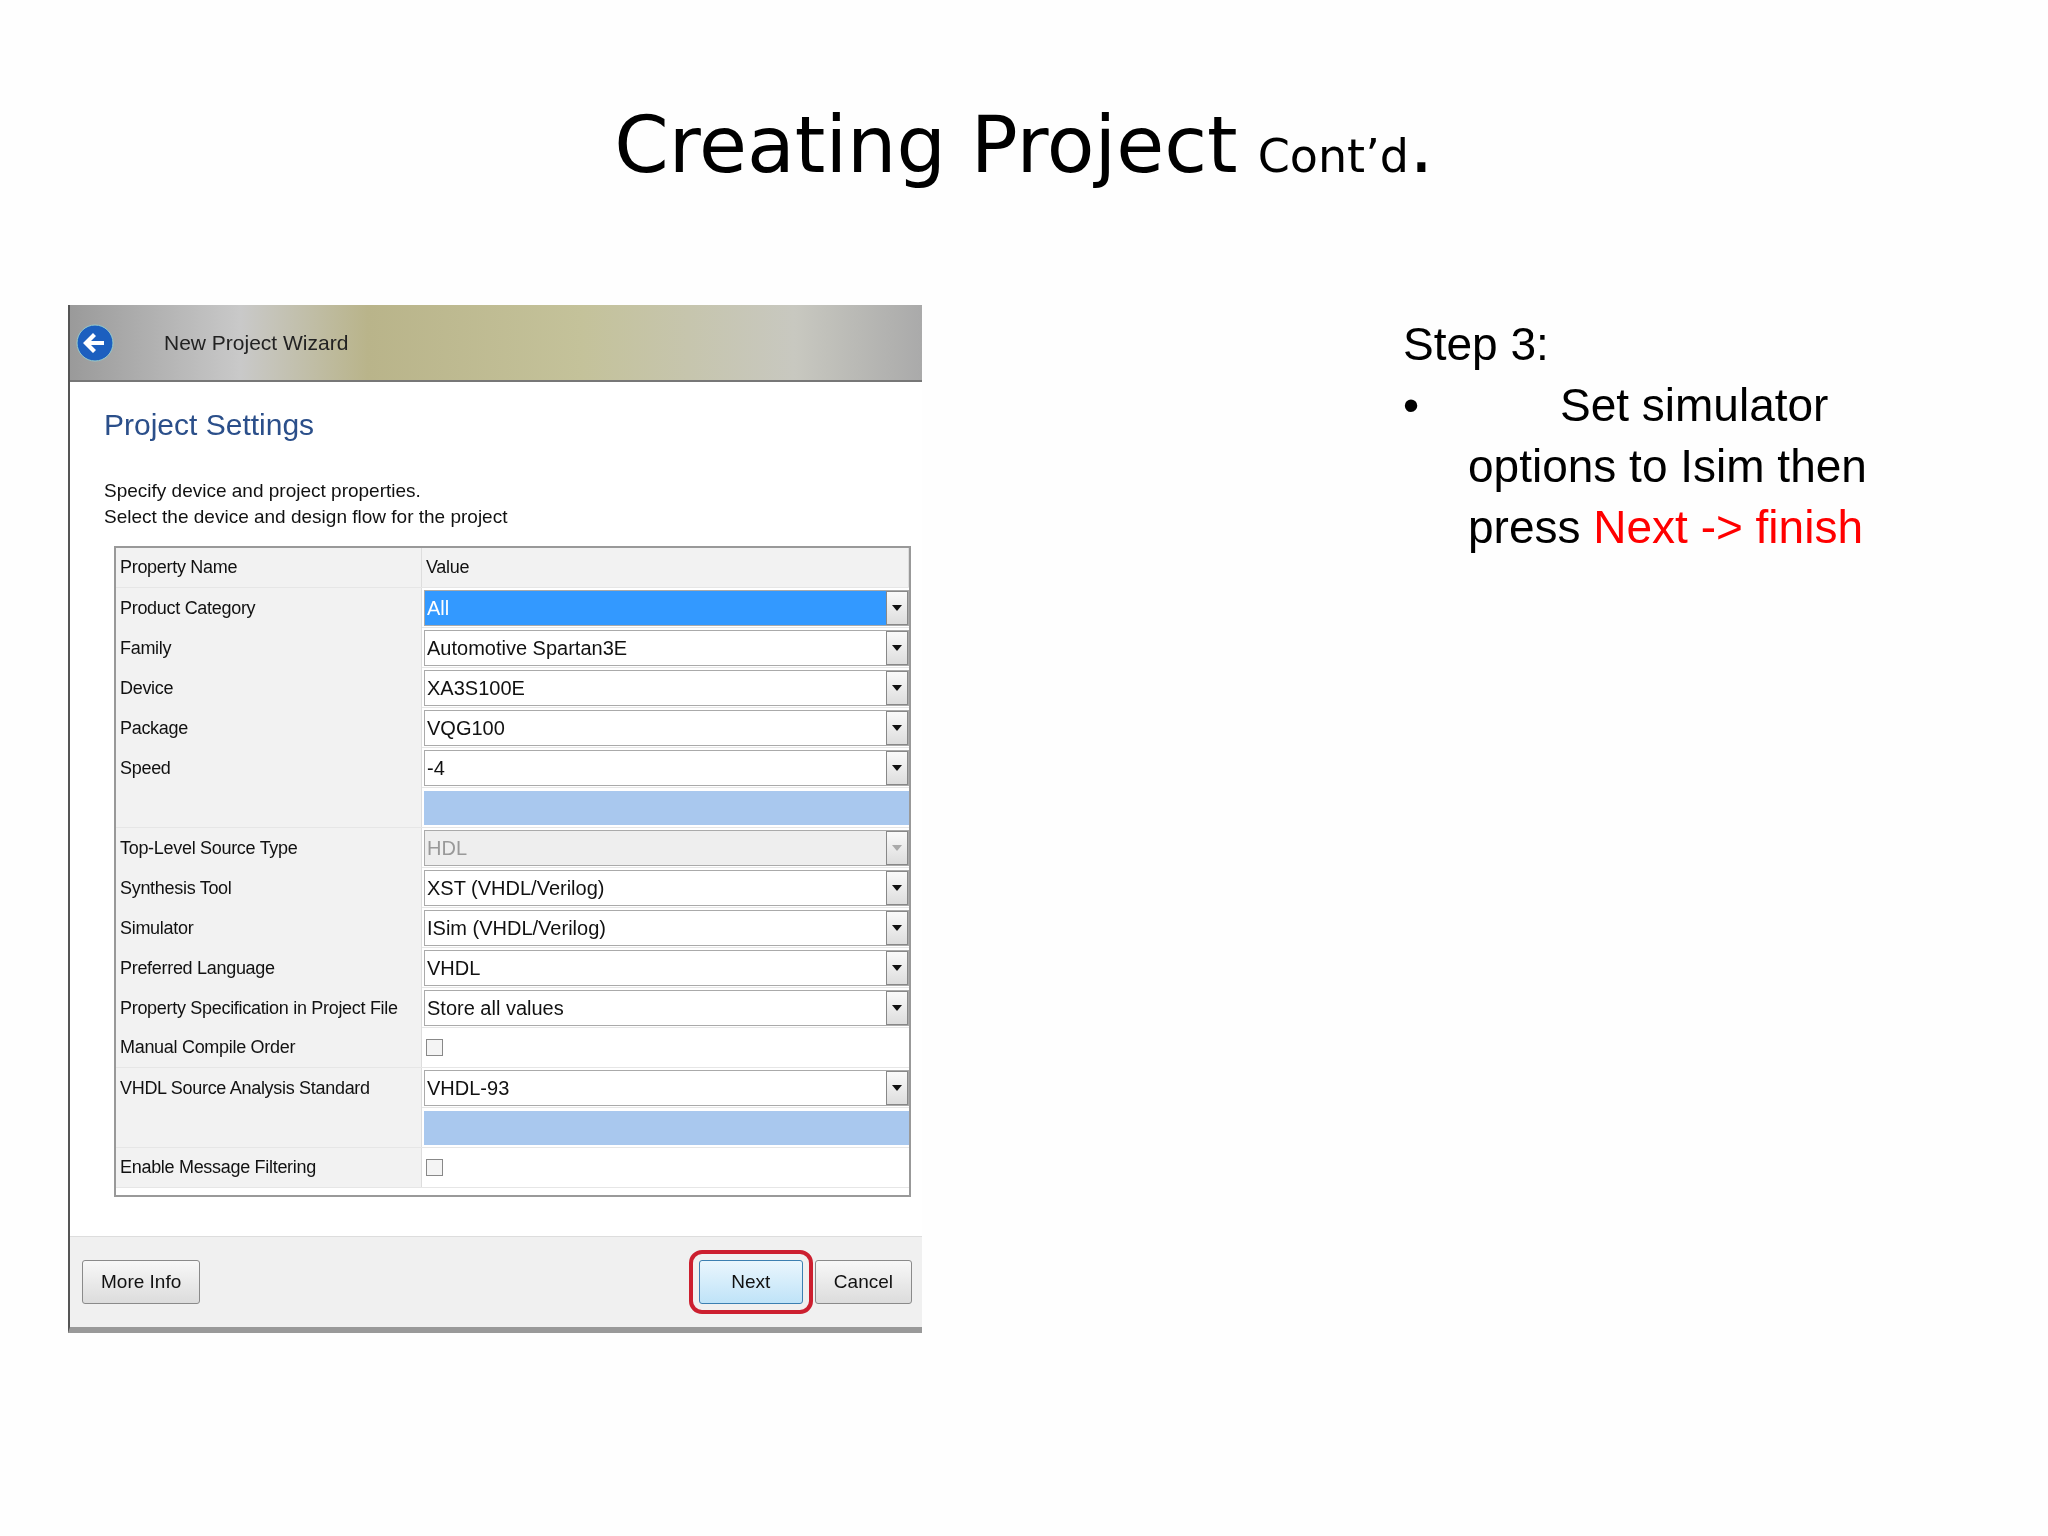 Image resolution: width=2048 pixels, height=1536 pixels. What do you see at coordinates (666, 768) in the screenshot?
I see `dropdown-field: -4` at bounding box center [666, 768].